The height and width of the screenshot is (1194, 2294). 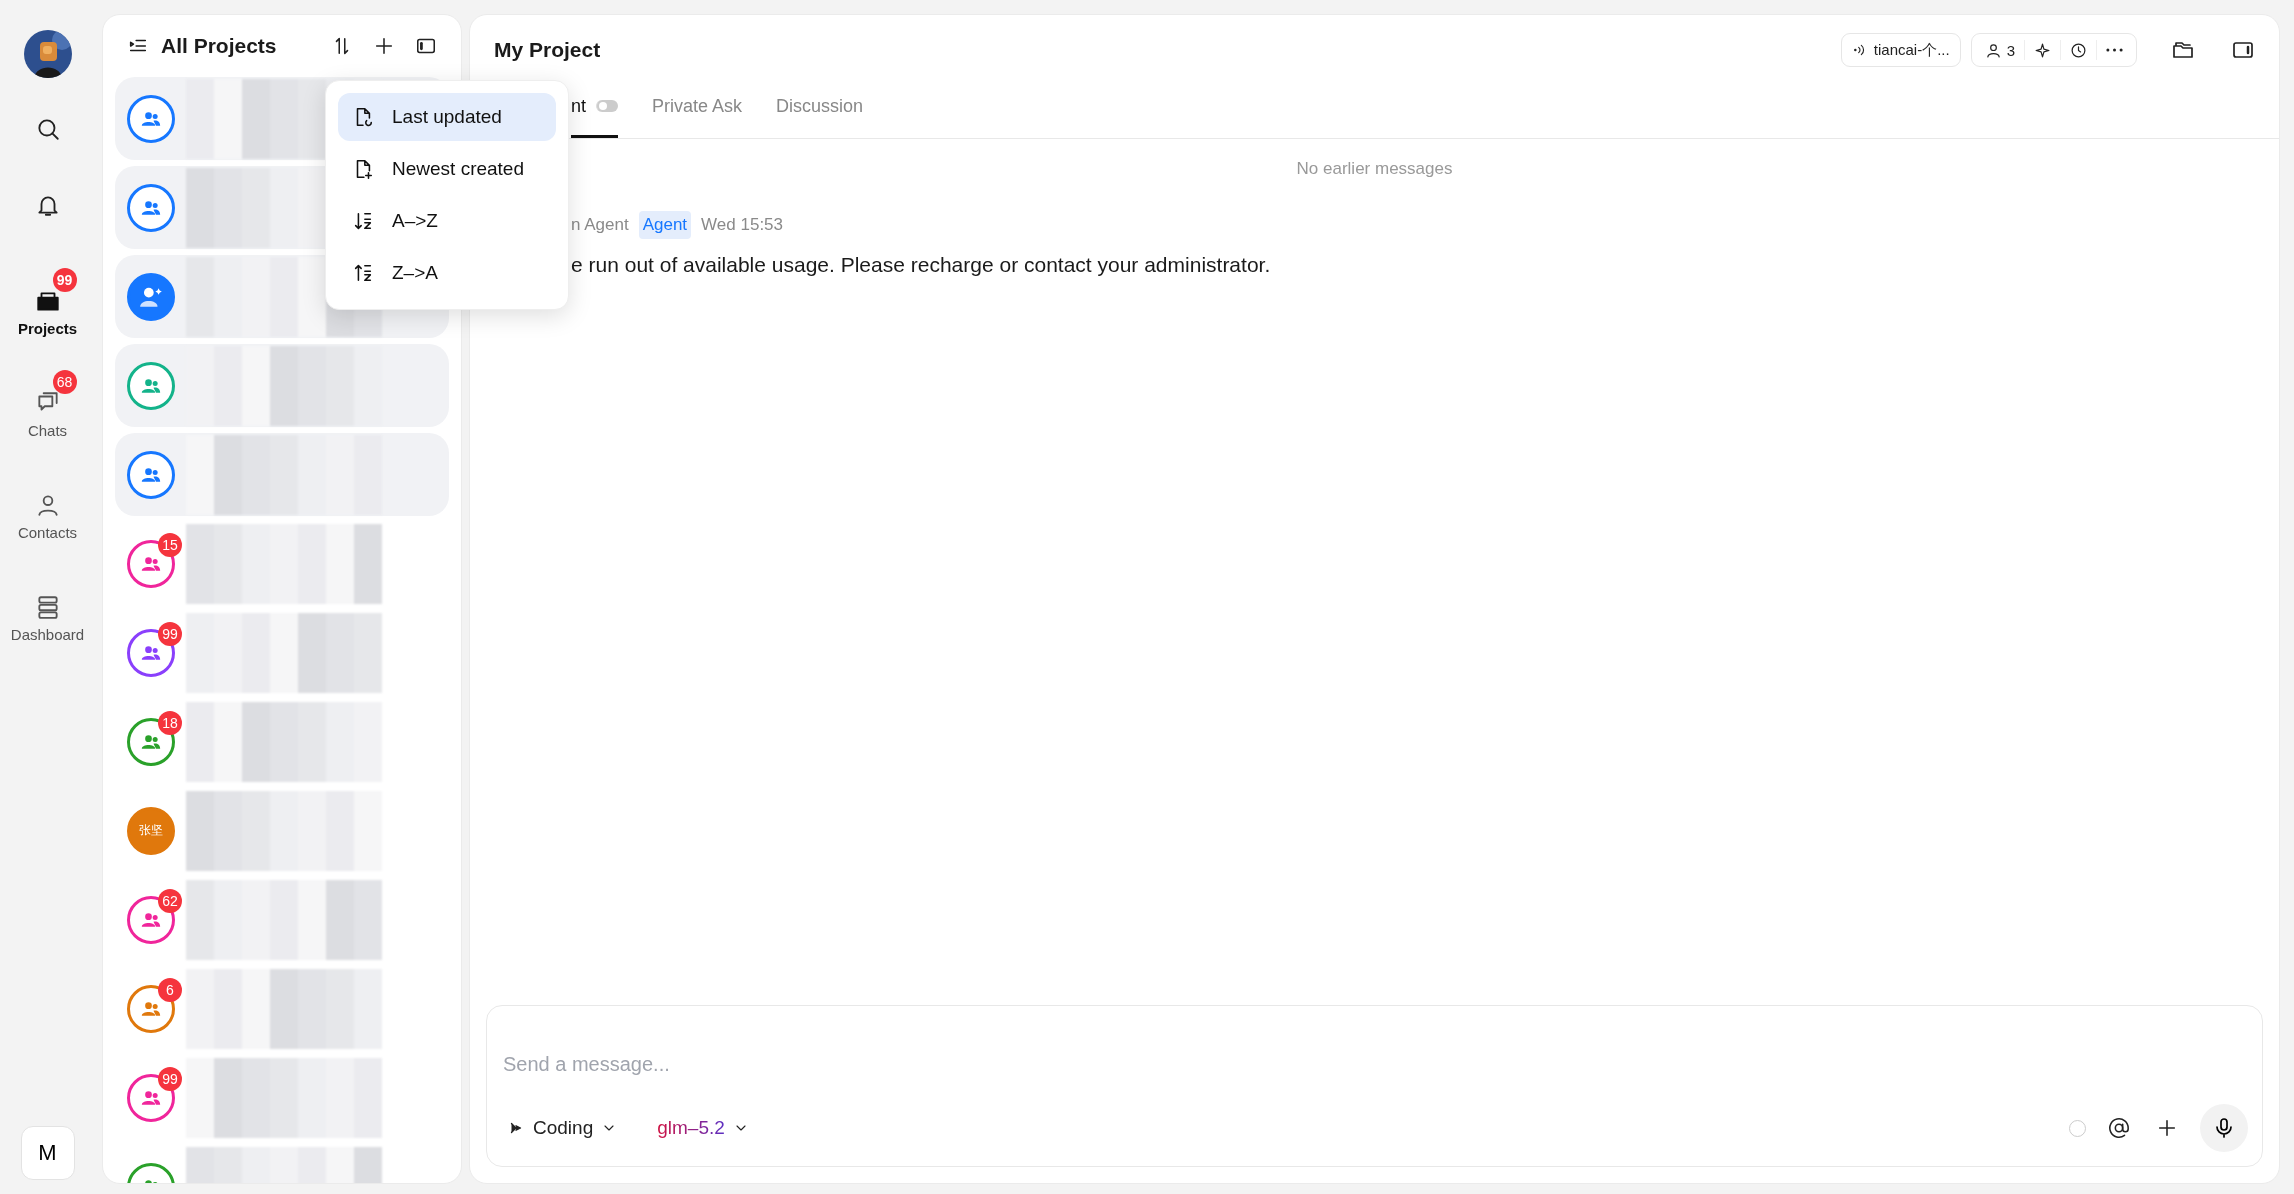 What do you see at coordinates (47, 618) in the screenshot?
I see `nav-item: Dashboard` at bounding box center [47, 618].